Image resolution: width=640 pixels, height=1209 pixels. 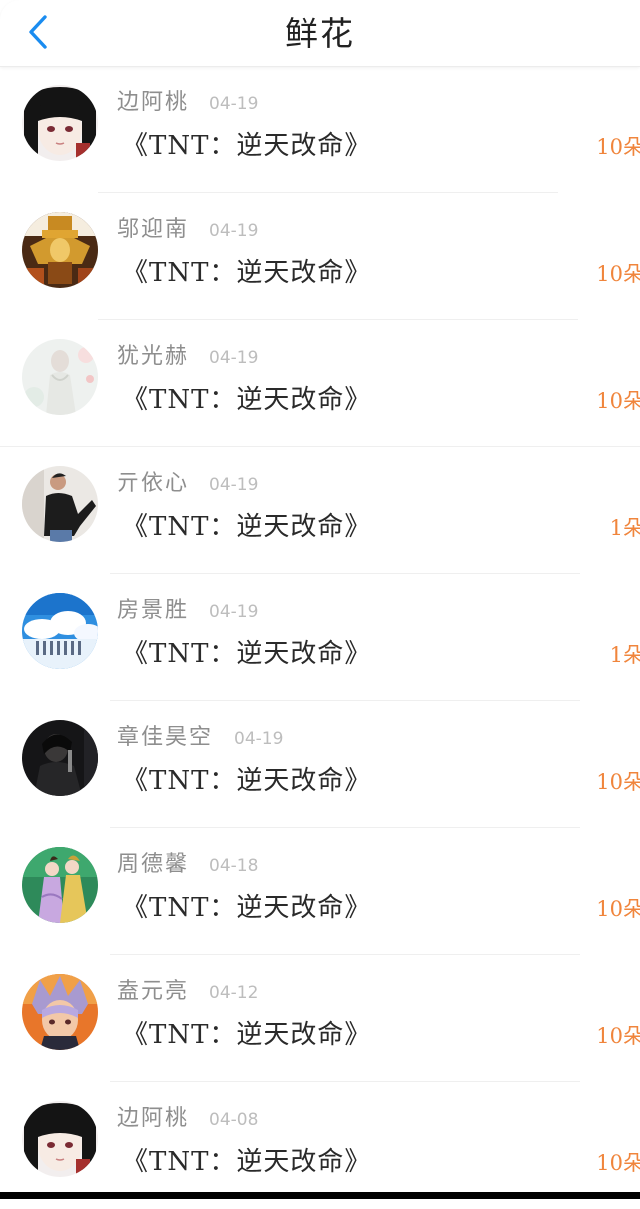 What do you see at coordinates (153, 991) in the screenshot?
I see `sender-name: 盍元亮` at bounding box center [153, 991].